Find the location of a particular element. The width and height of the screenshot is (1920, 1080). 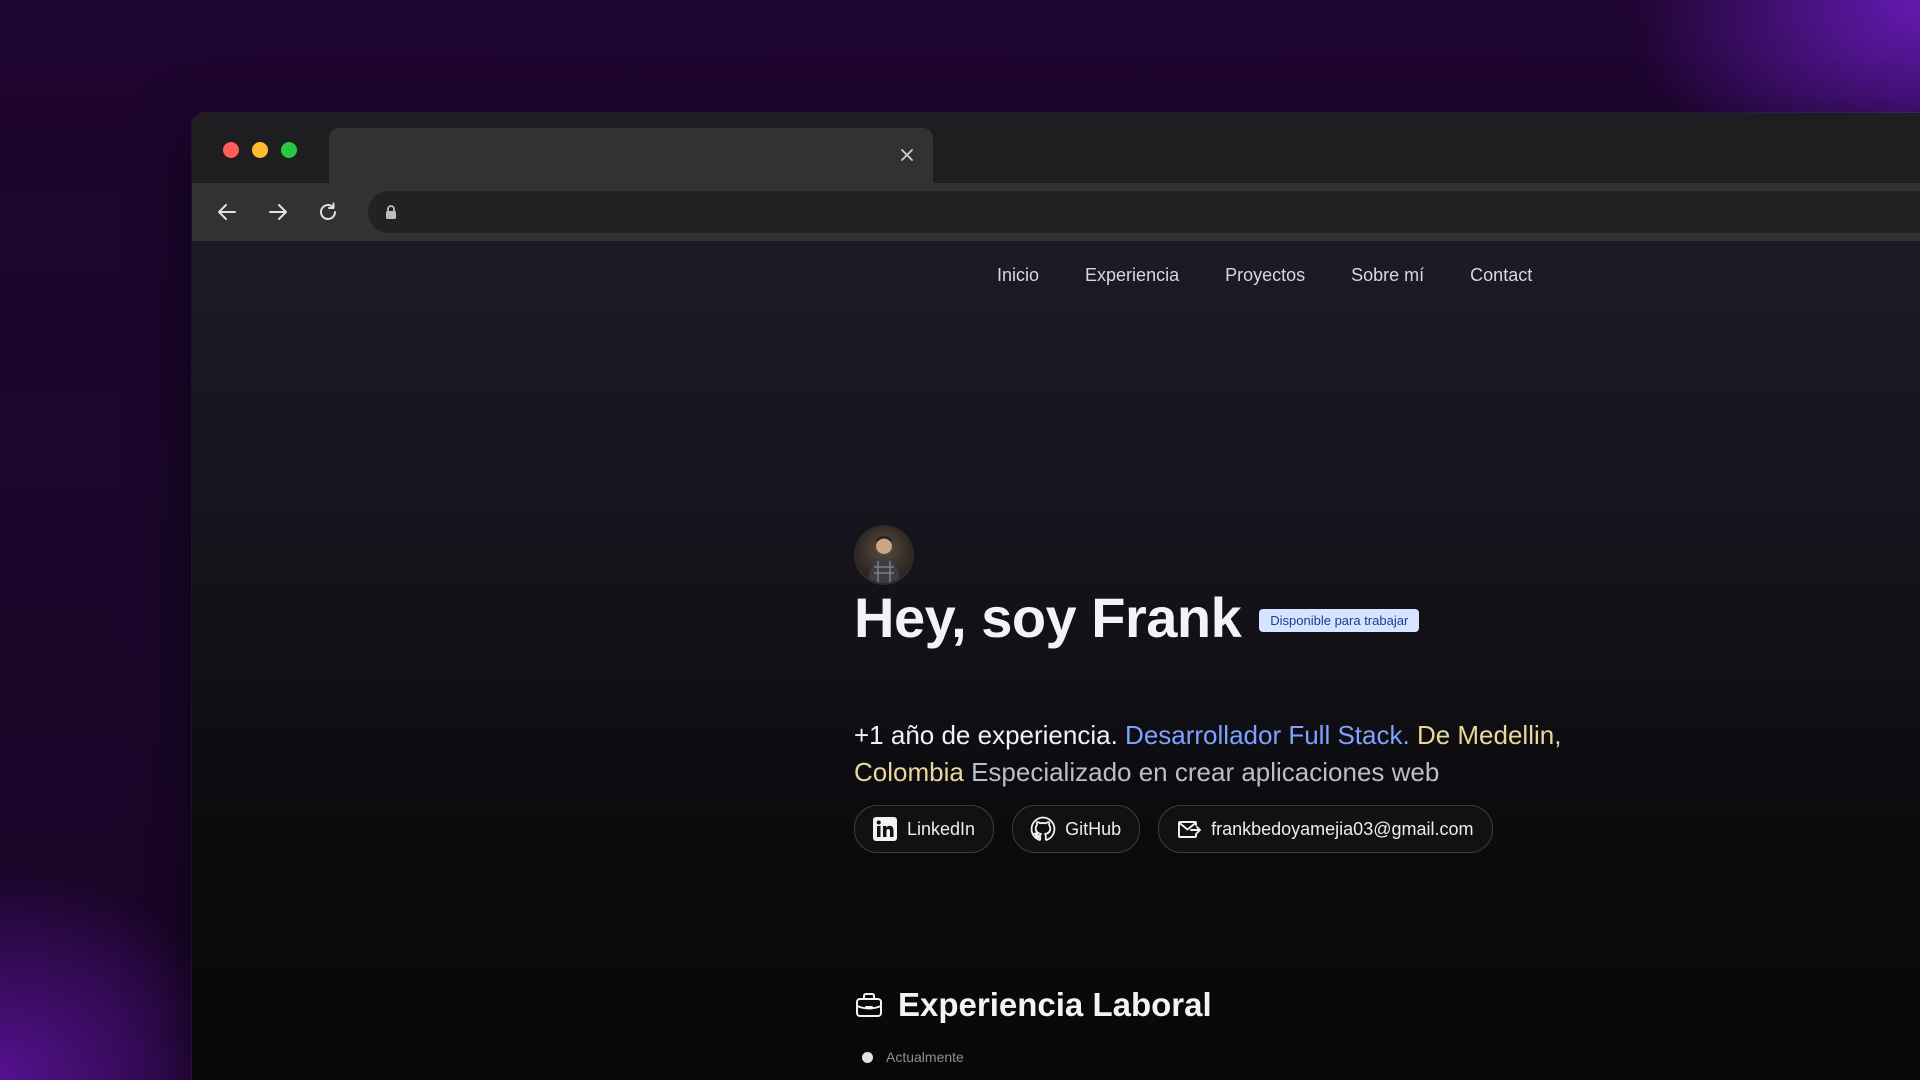

maximize-window-button is located at coordinates (289, 150).